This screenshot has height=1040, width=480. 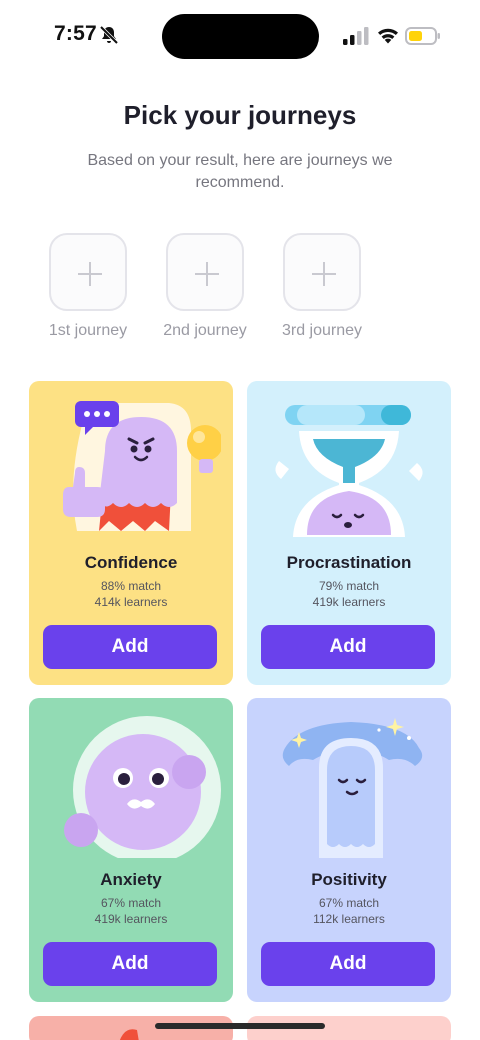 What do you see at coordinates (322, 330) in the screenshot?
I see `journey-slot-3-label: 3rd journey` at bounding box center [322, 330].